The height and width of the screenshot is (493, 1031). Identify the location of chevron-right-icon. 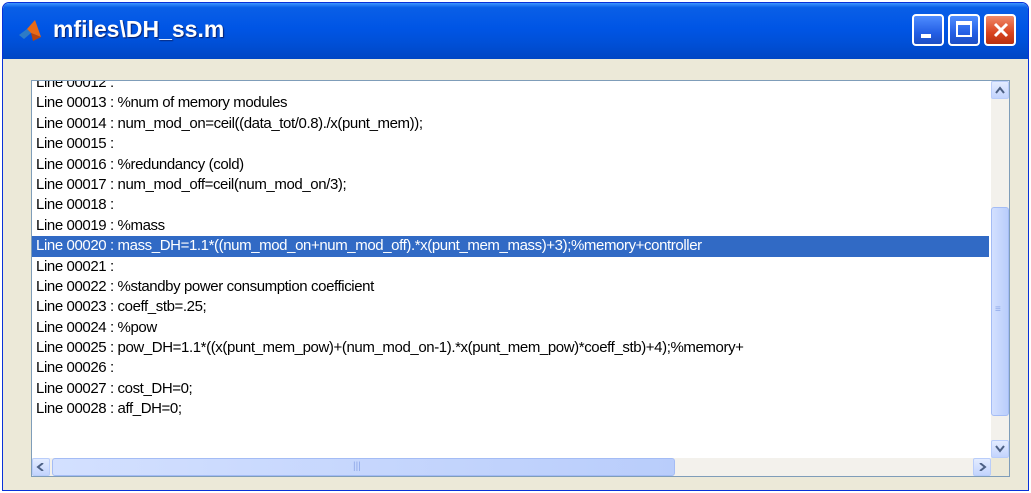
(983, 467).